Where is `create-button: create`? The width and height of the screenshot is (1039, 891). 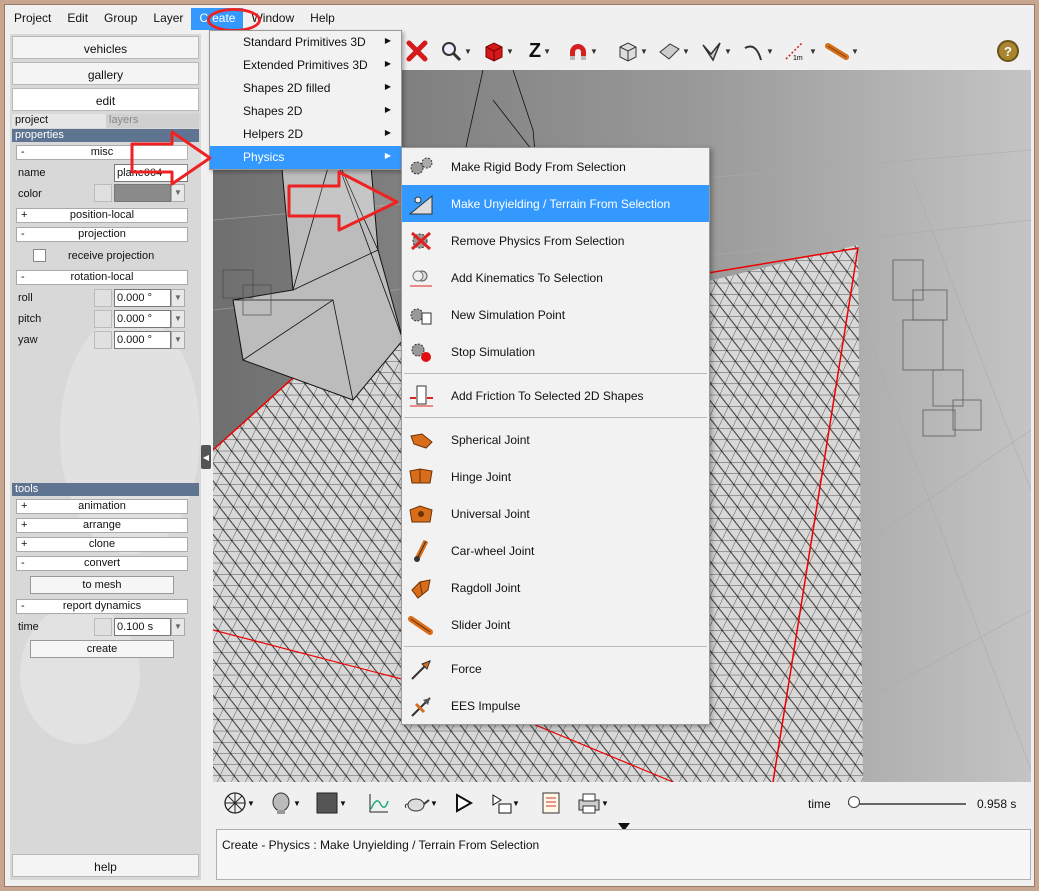 create-button: create is located at coordinates (102, 649).